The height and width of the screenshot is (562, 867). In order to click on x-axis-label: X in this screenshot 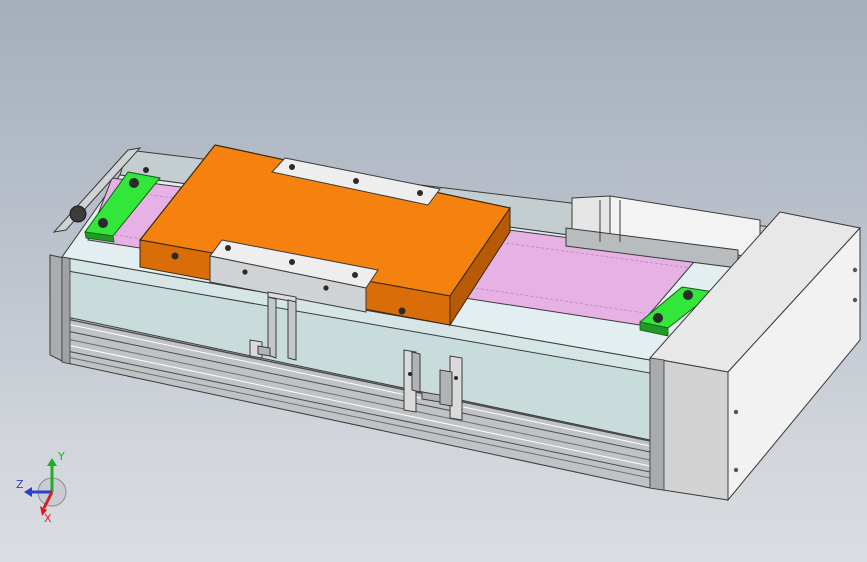, I will do `click(48, 518)`.